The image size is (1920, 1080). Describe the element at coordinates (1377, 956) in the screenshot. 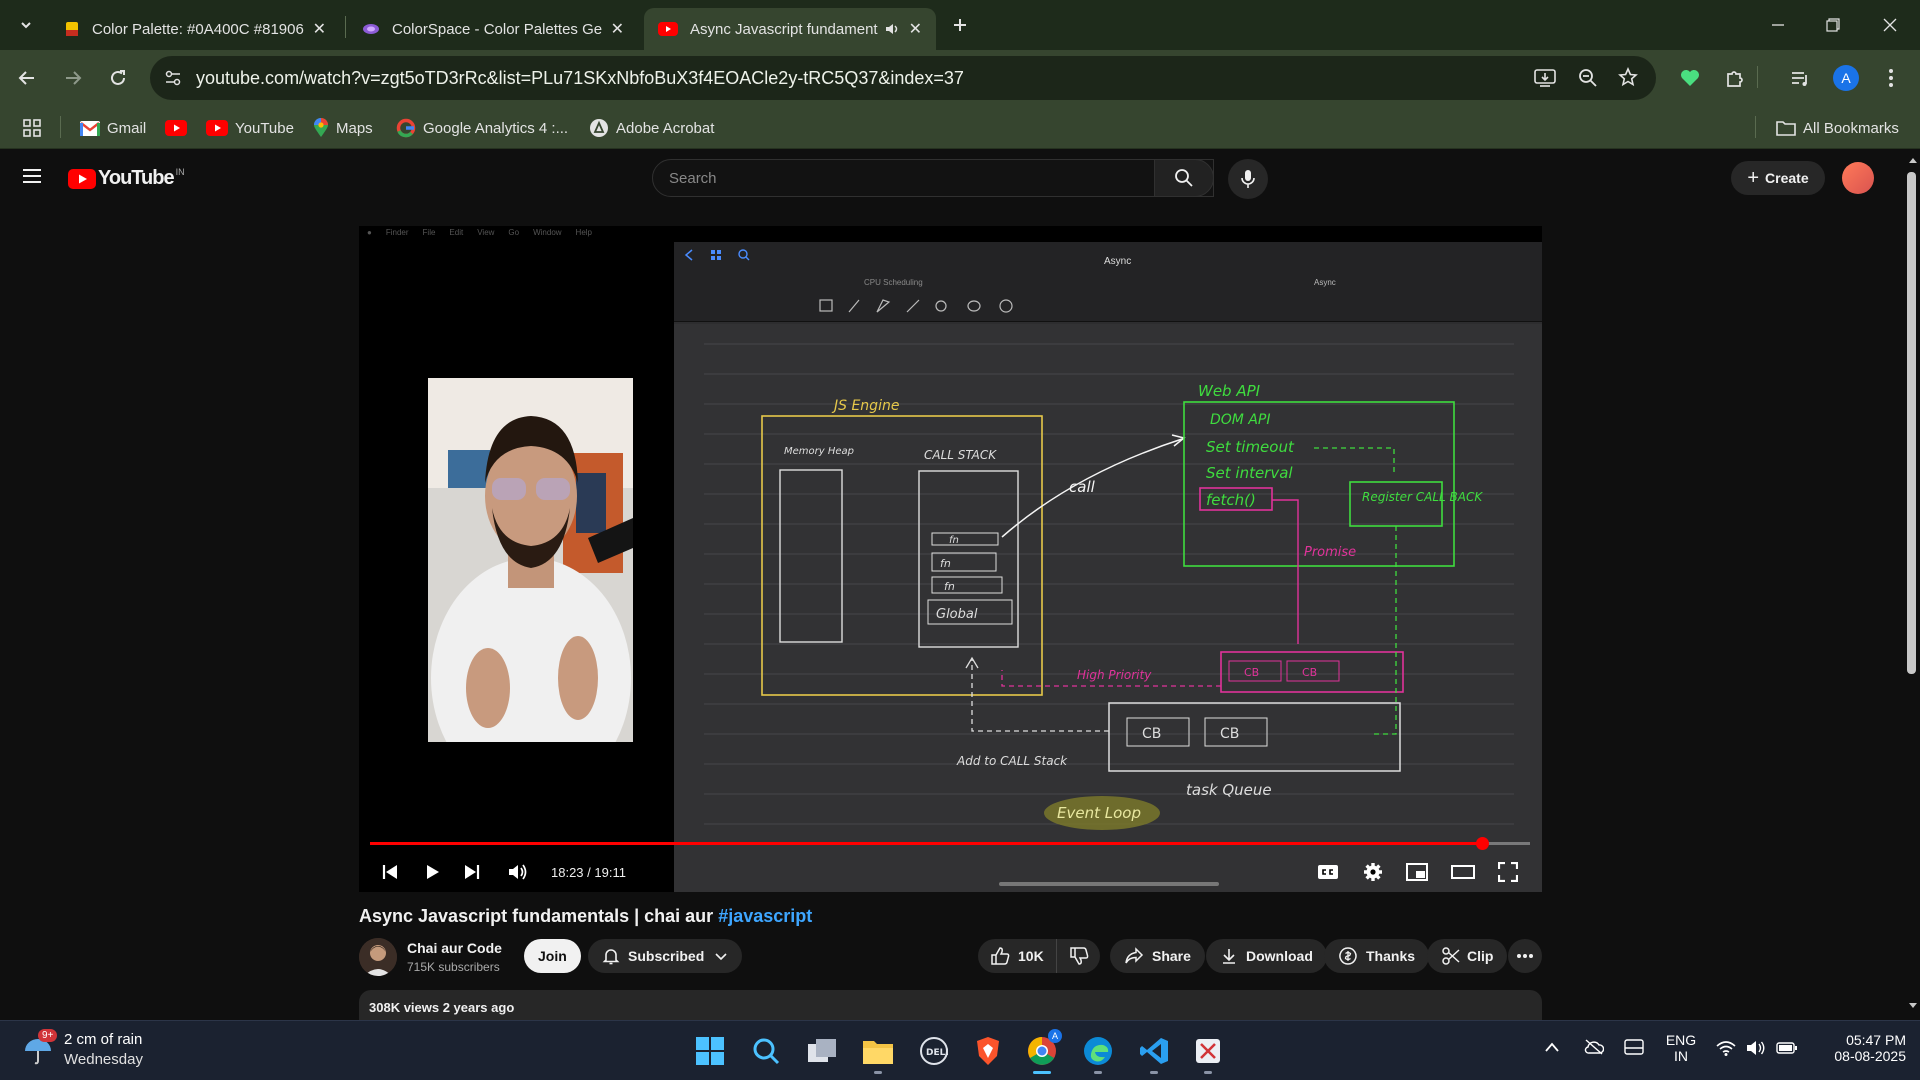

I see `thanks-button: Thanks` at that location.